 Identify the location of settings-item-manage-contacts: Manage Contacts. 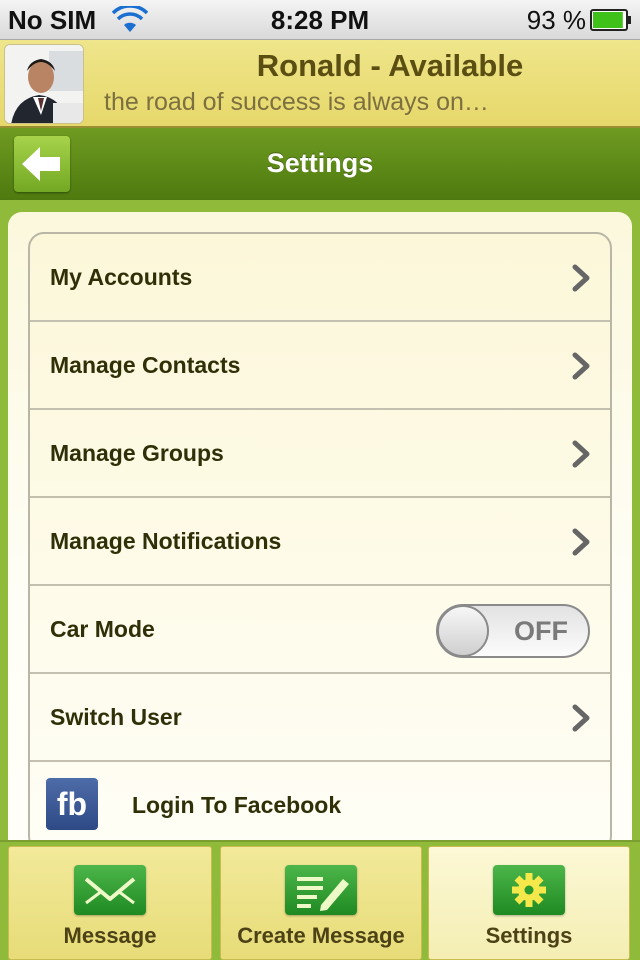
(320, 366).